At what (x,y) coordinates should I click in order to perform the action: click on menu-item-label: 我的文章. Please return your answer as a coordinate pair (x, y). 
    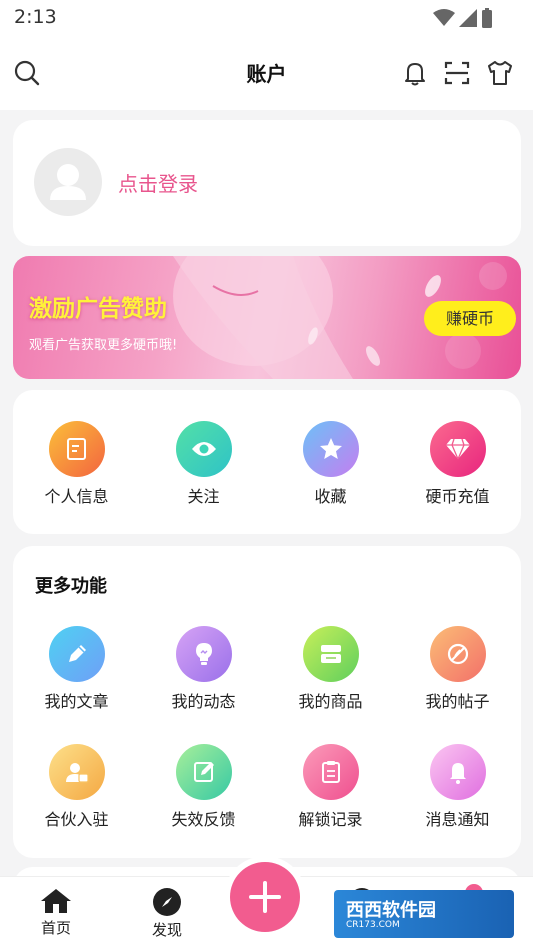
    Looking at the image, I should click on (76, 701).